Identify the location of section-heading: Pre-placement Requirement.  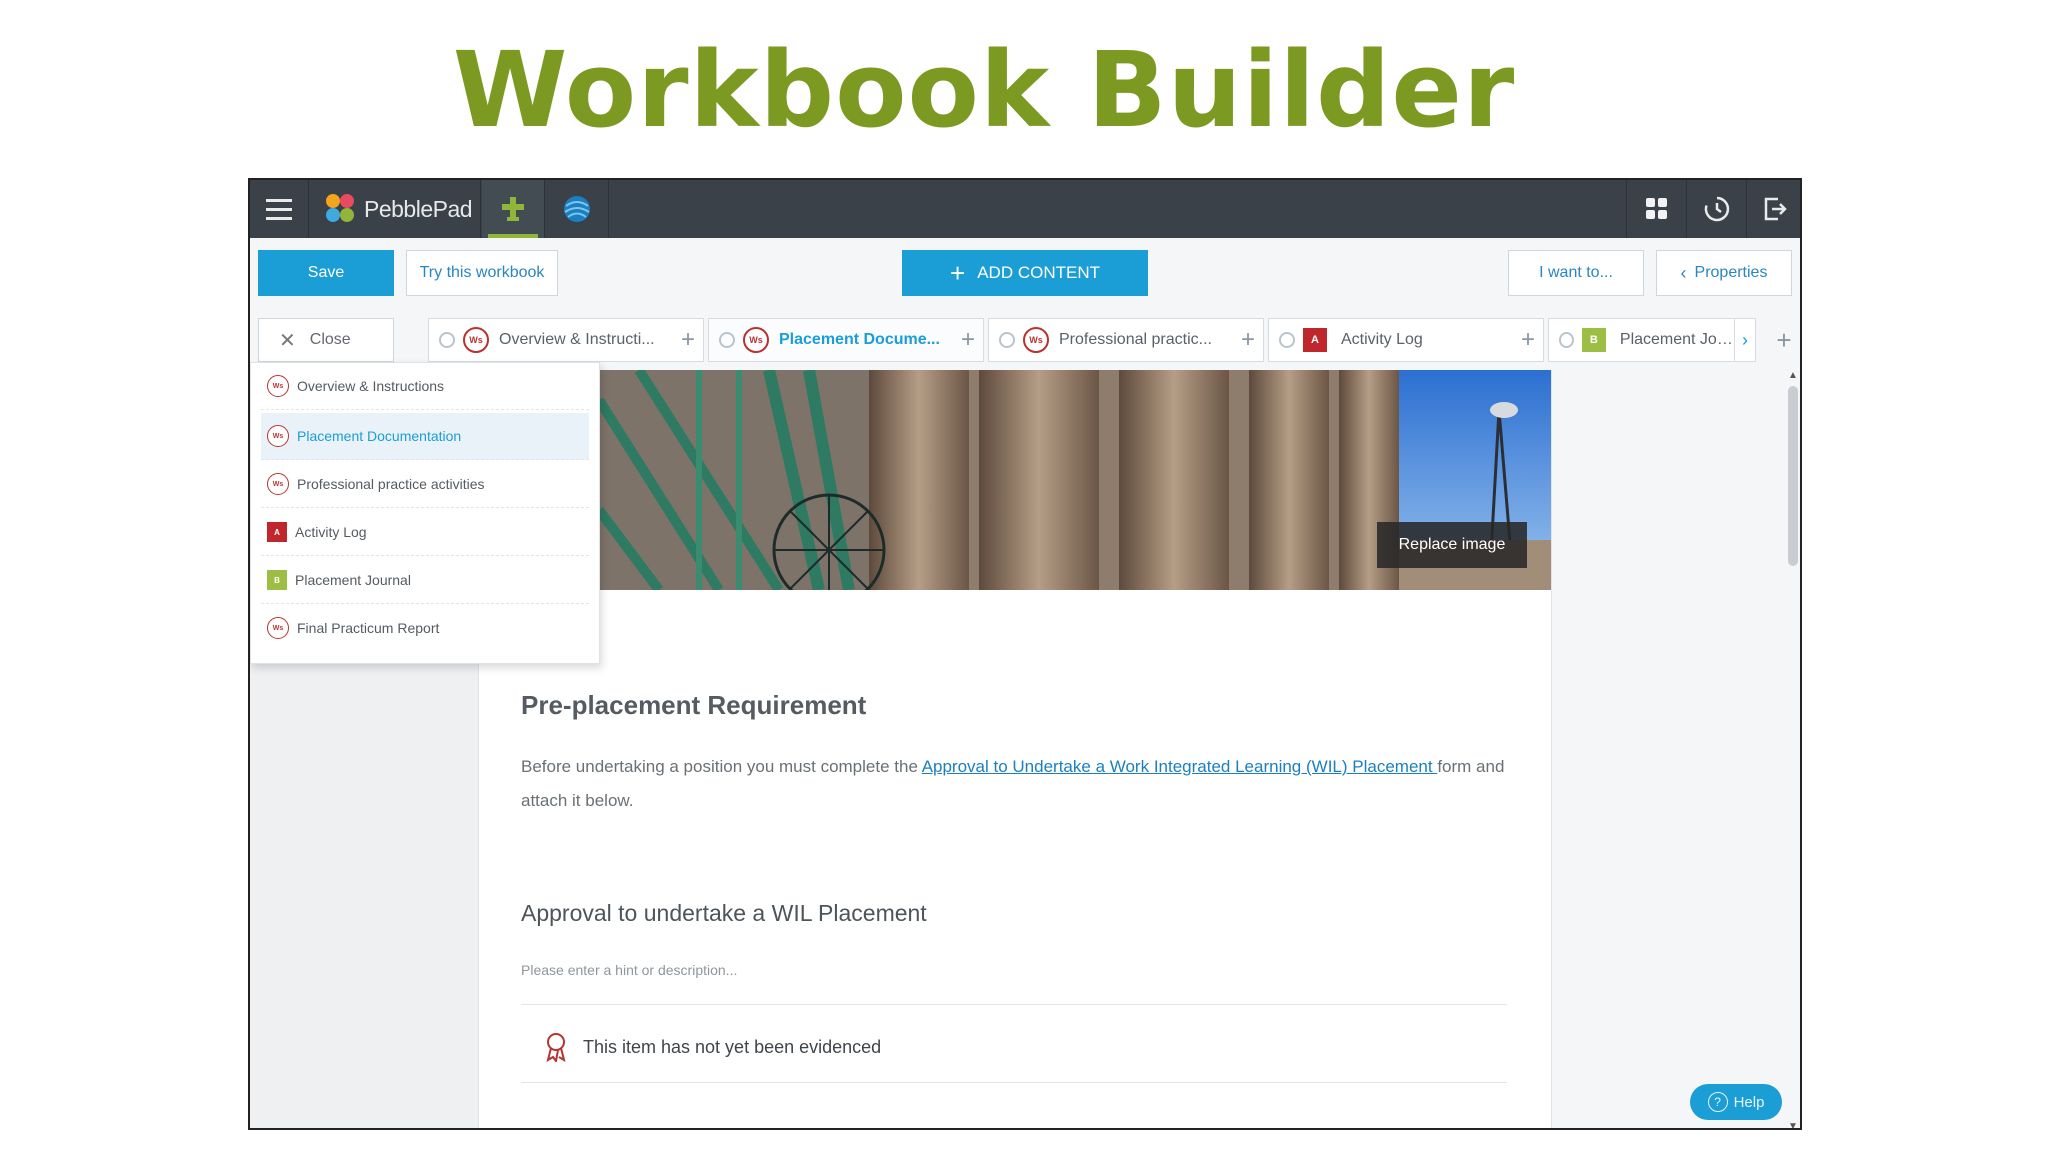
(694, 705).